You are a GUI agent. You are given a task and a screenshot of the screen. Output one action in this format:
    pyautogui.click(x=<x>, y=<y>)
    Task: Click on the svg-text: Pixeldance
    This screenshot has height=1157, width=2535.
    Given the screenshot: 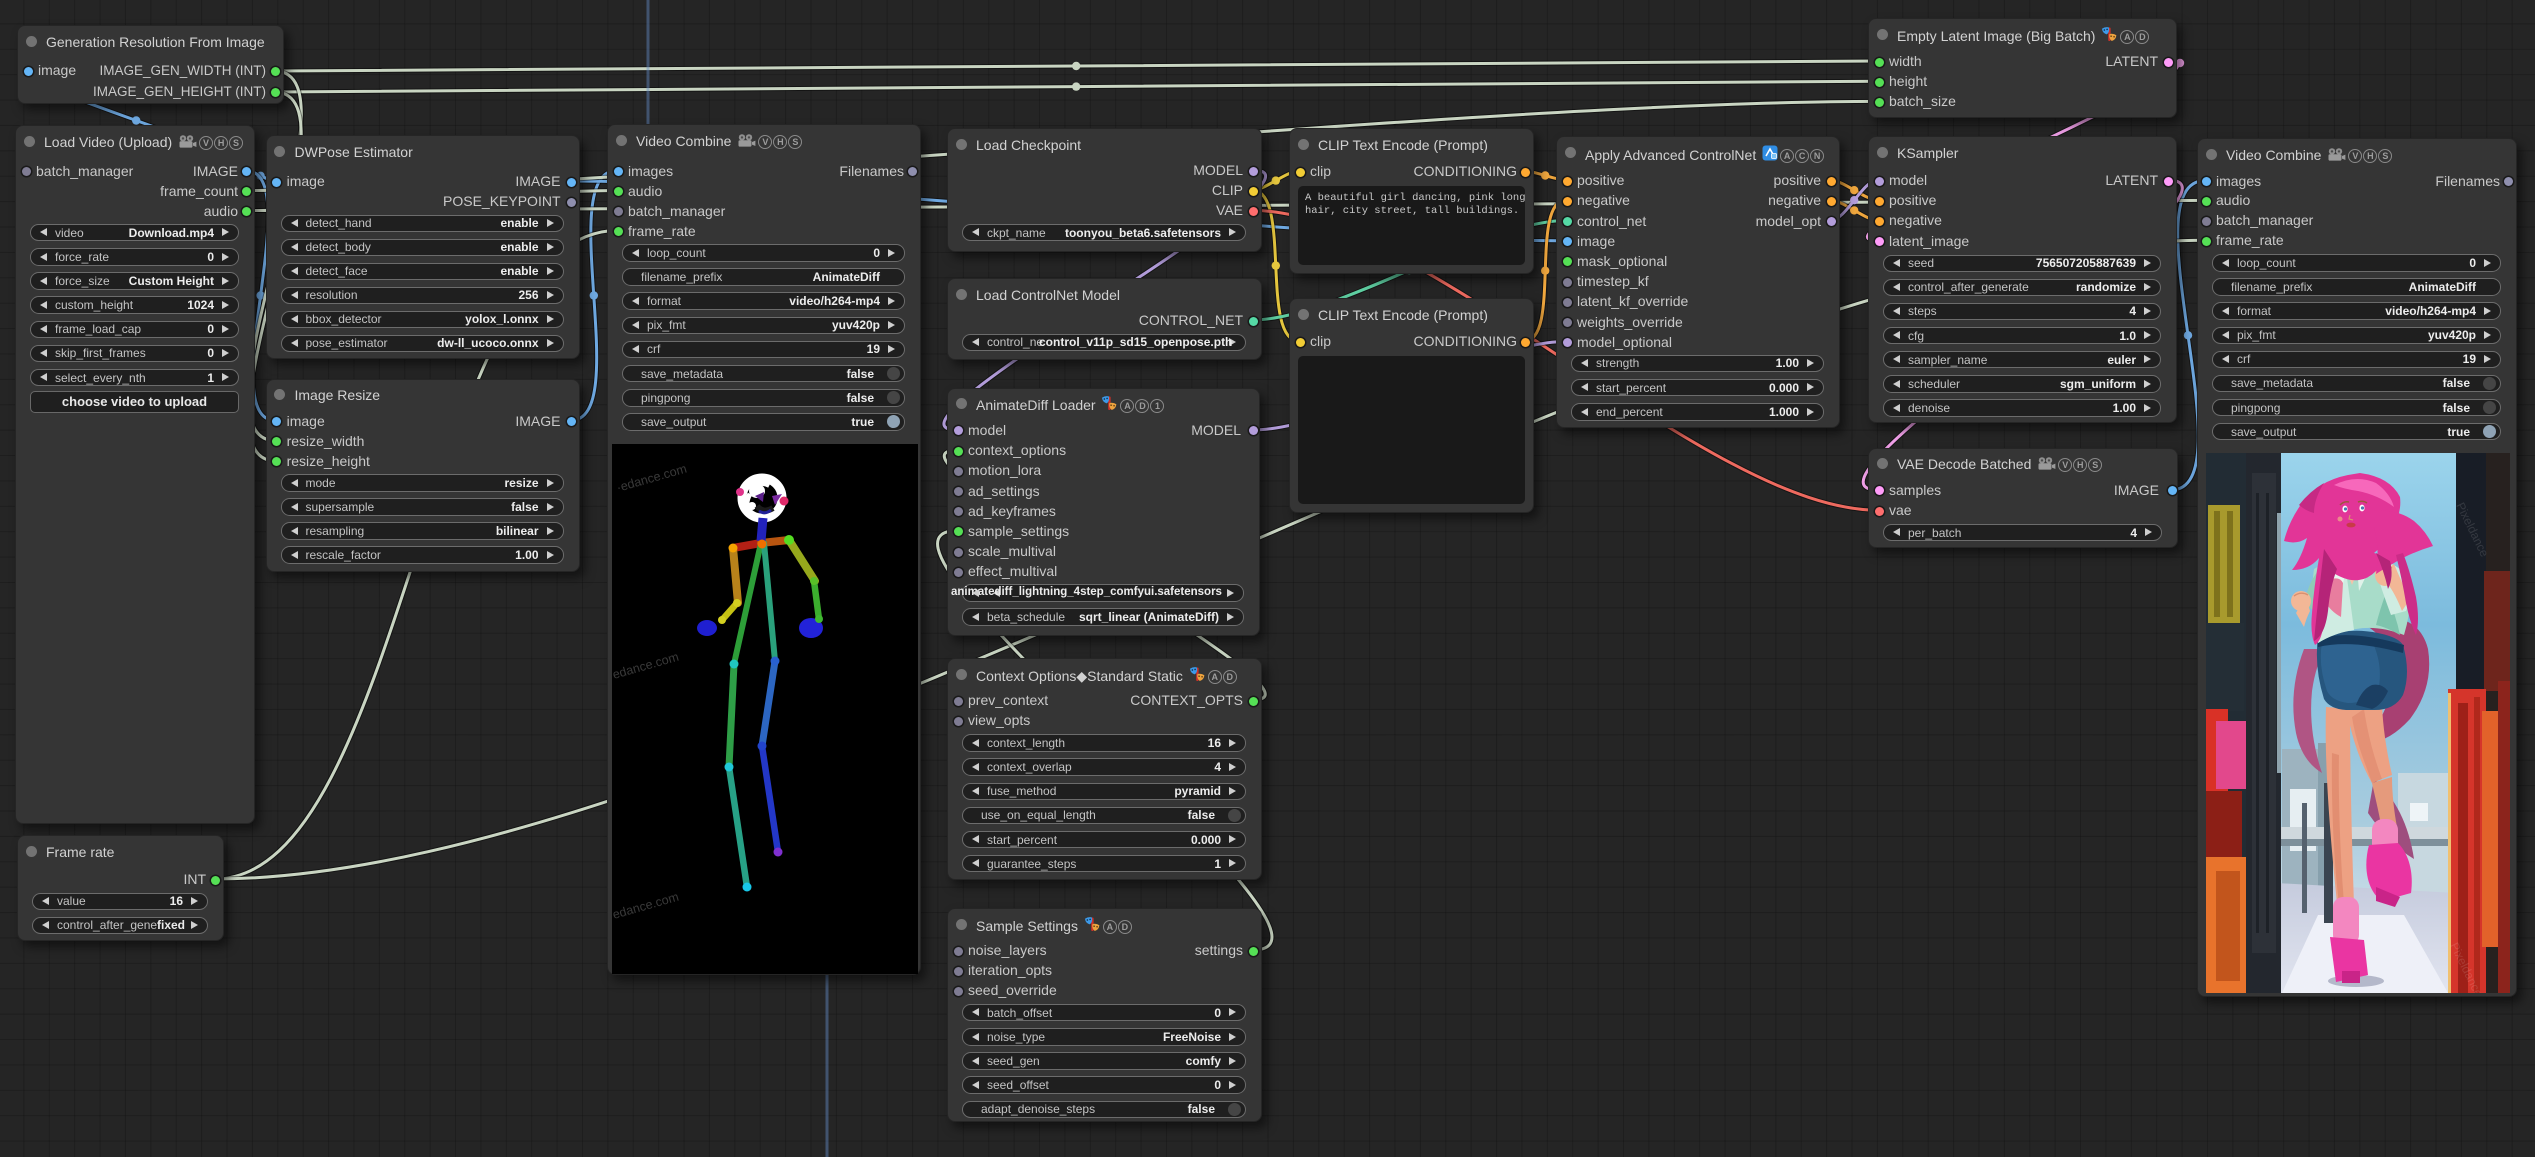 What is the action you would take?
    pyautogui.click(x=2472, y=529)
    